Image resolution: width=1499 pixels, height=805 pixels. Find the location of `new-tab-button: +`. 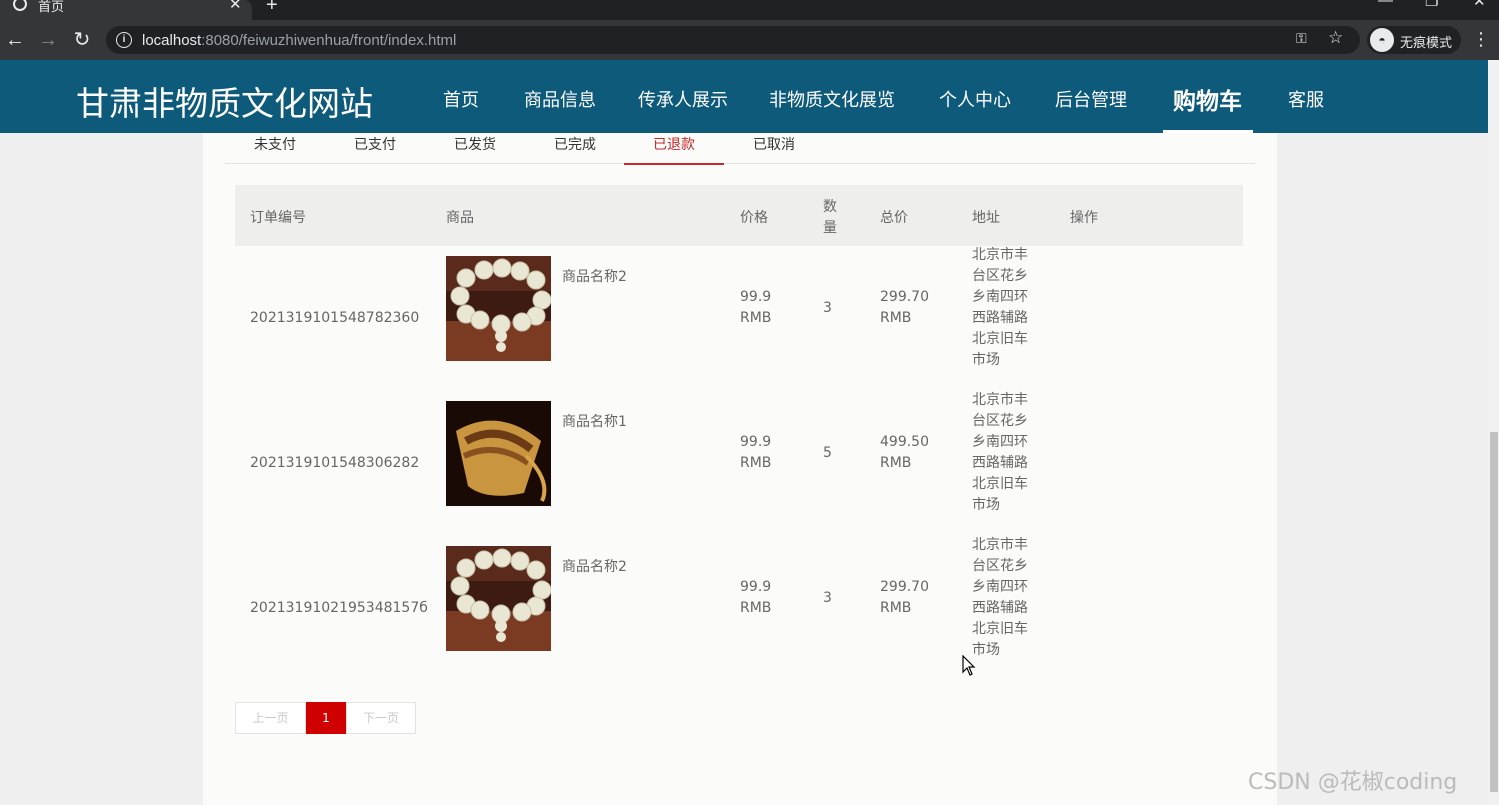

new-tab-button: + is located at coordinates (272, 8).